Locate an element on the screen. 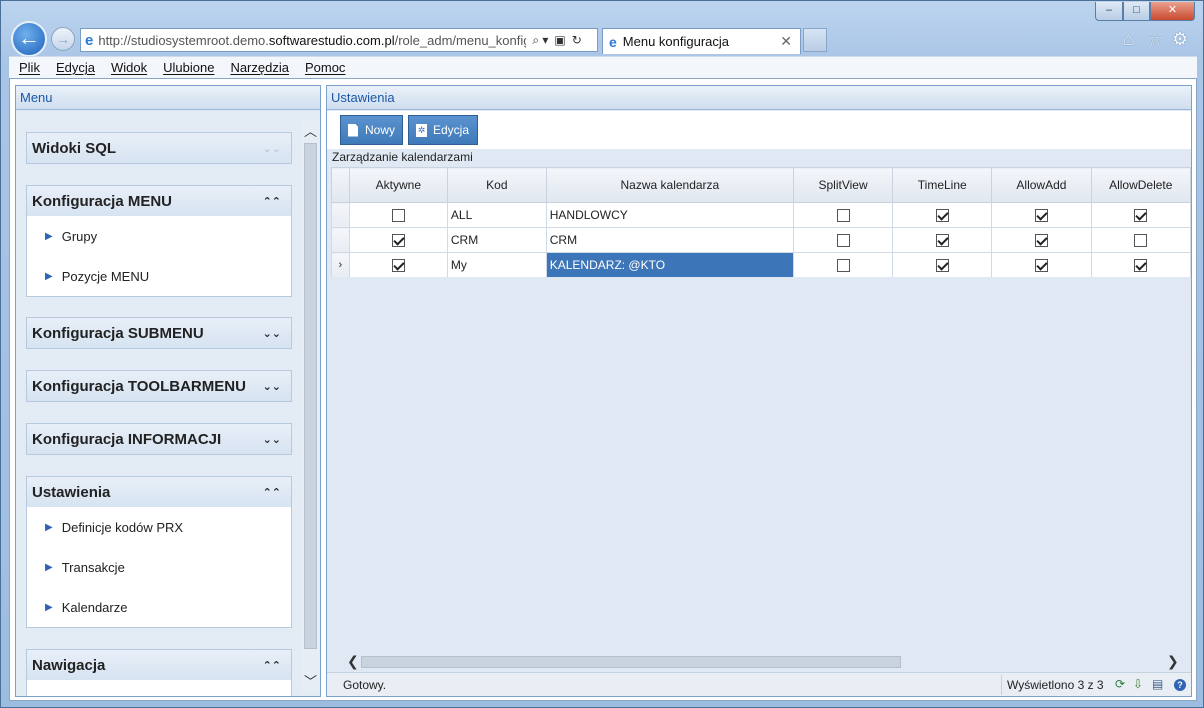 This screenshot has height=708, width=1204. col-header-aktywne: Aktywne is located at coordinates (398, 185).